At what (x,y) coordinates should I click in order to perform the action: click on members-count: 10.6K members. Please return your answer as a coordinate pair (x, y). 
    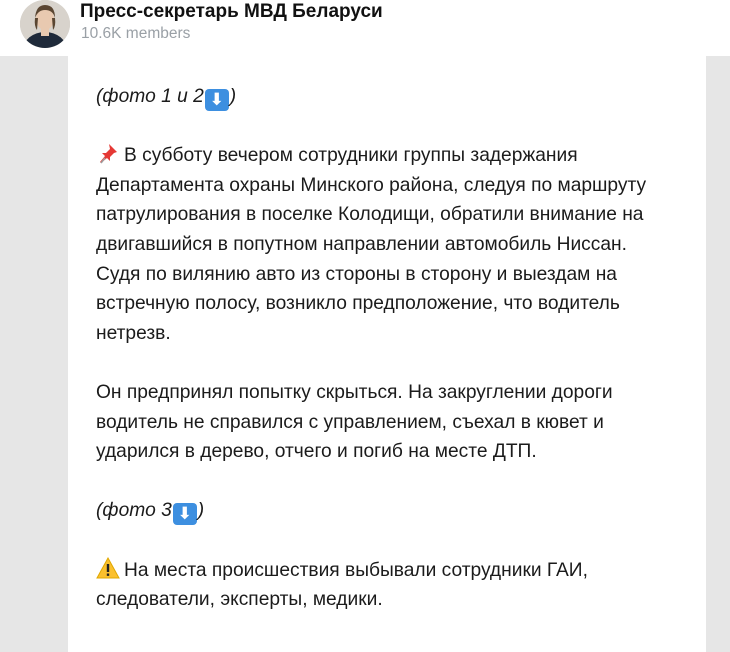
    Looking at the image, I should click on (136, 33).